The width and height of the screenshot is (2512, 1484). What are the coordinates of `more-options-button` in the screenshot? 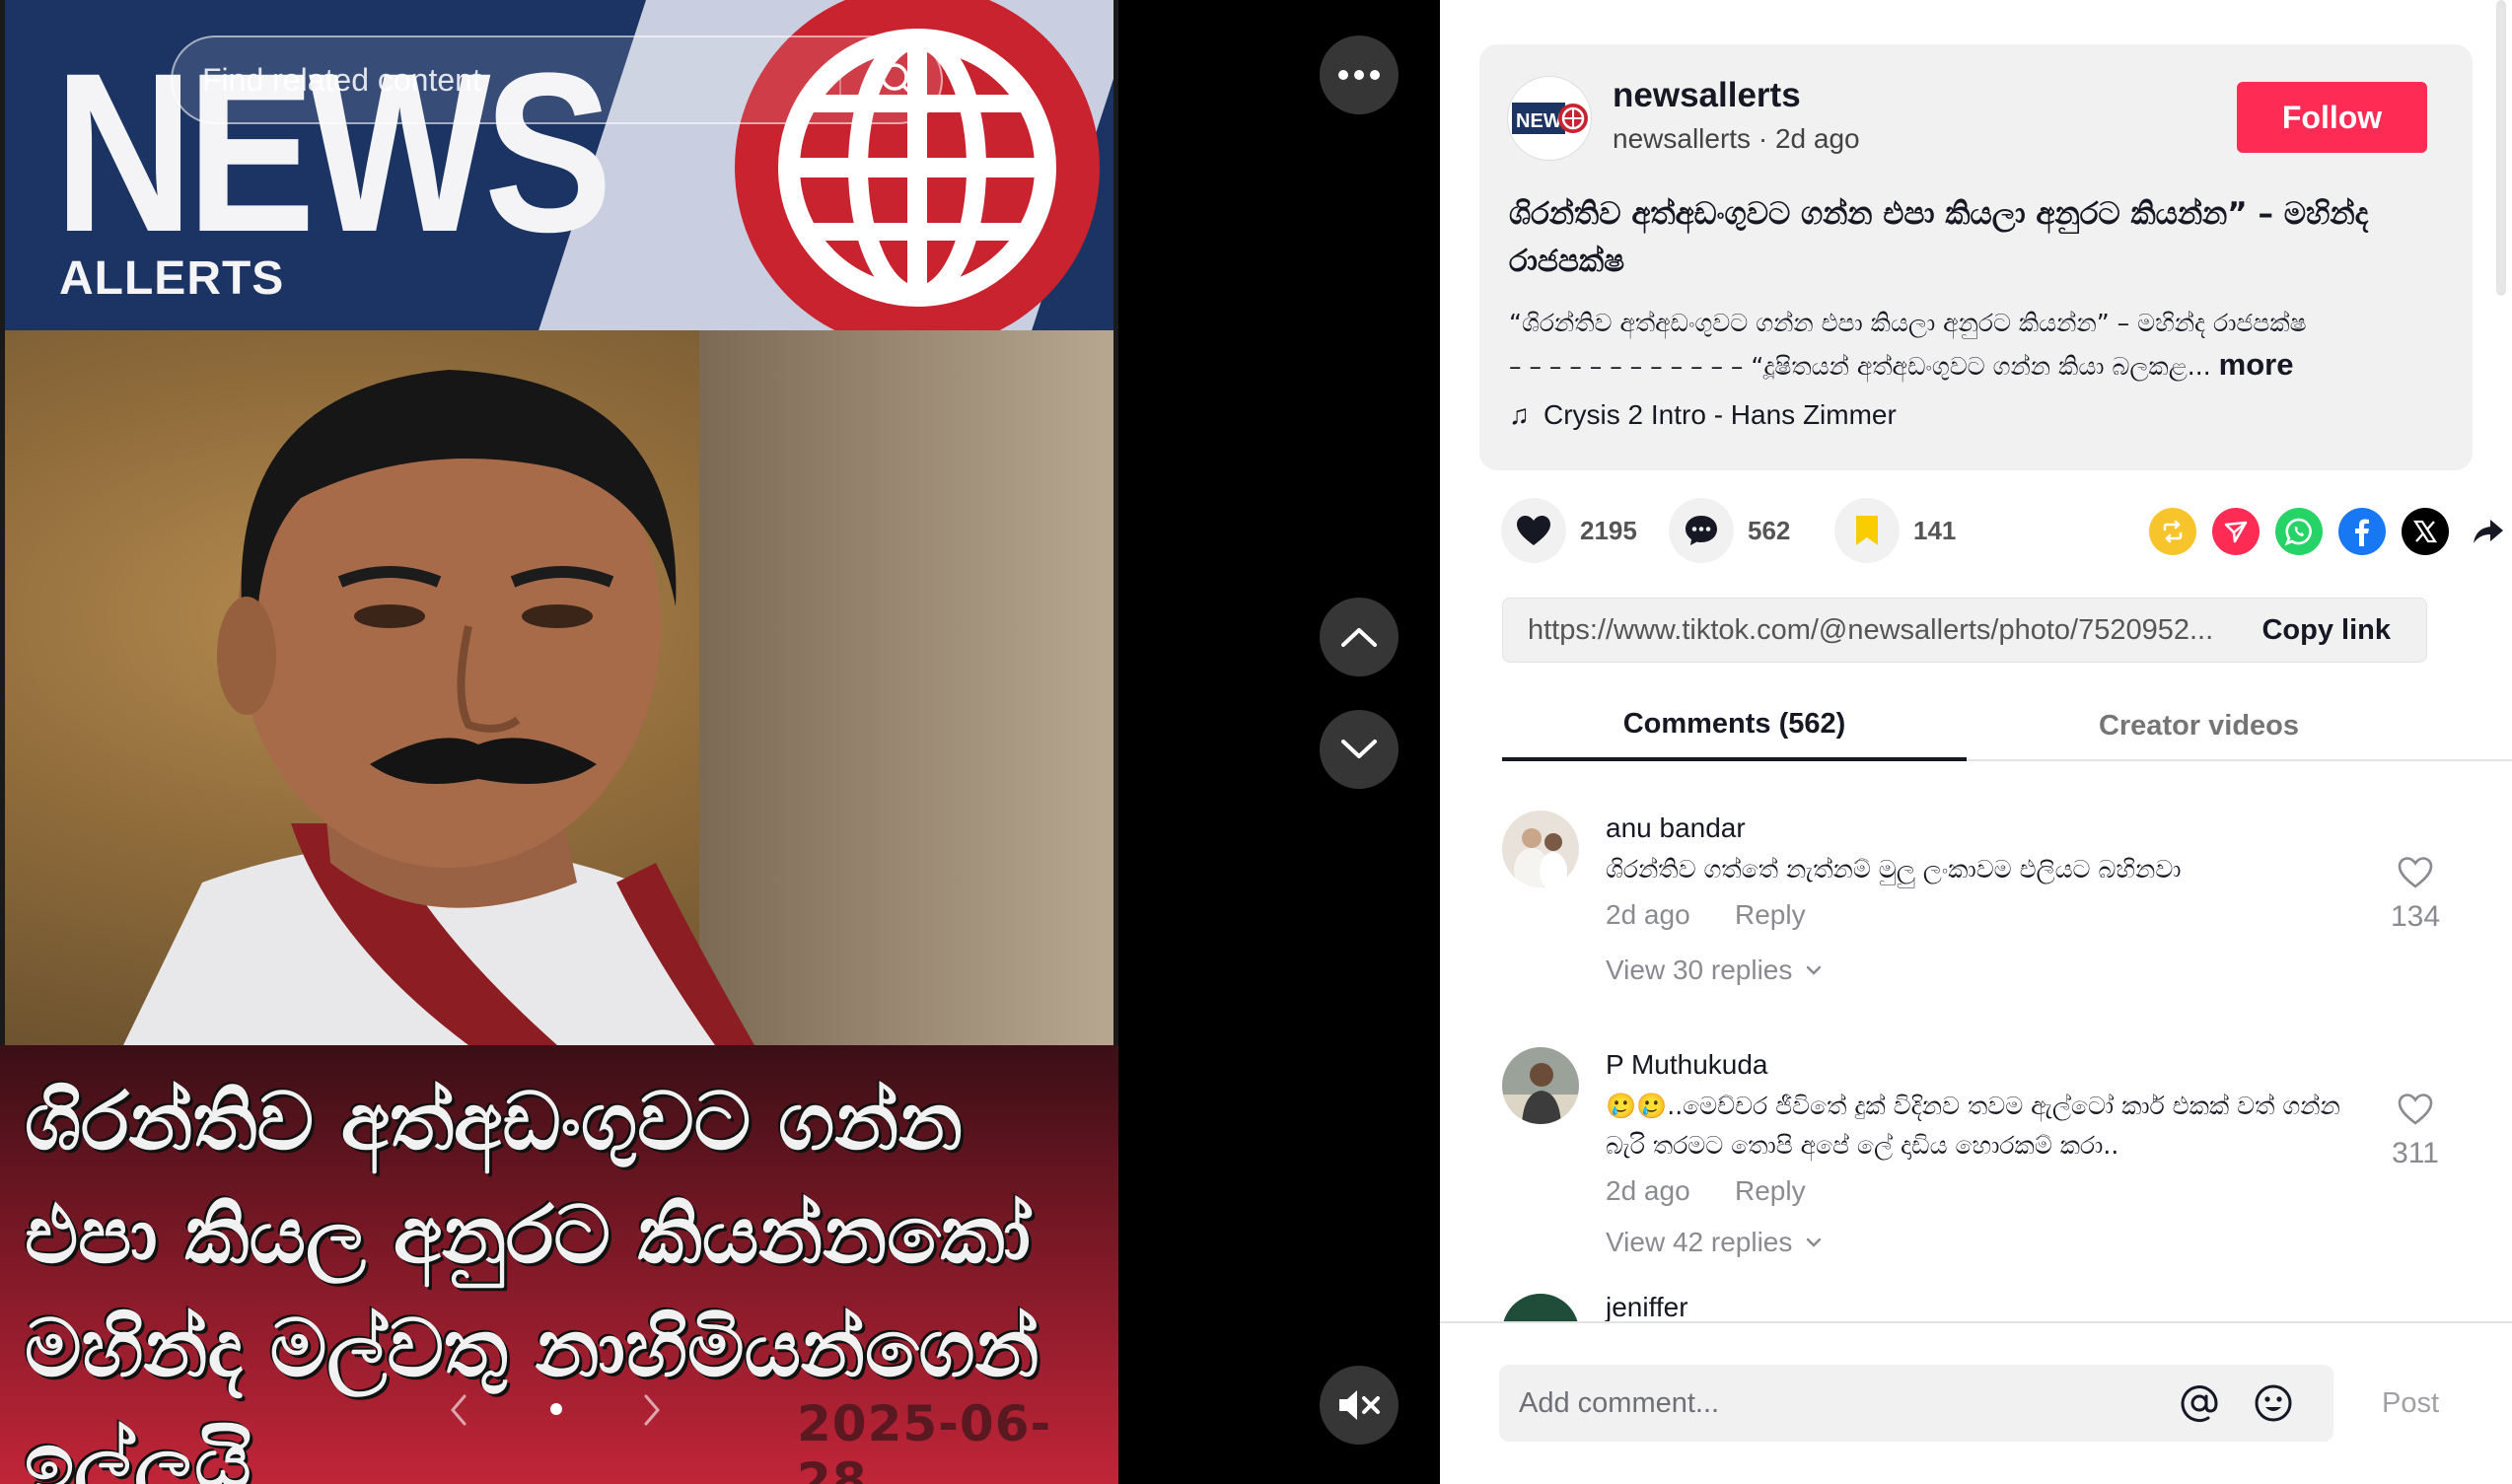 It's located at (1359, 74).